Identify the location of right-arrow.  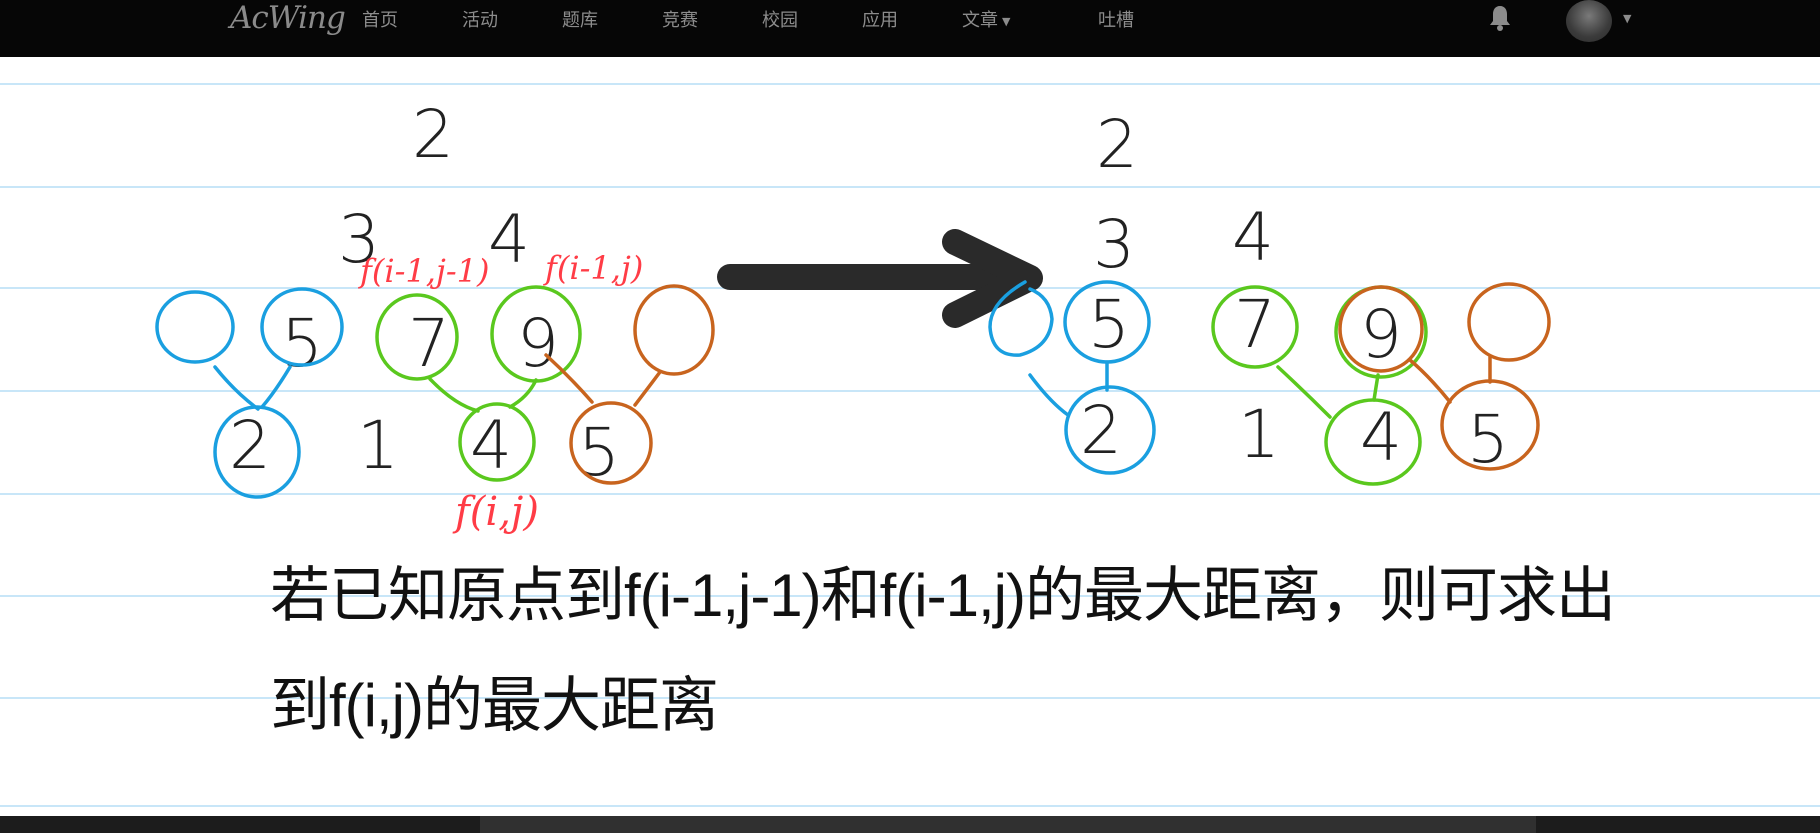
(880, 278).